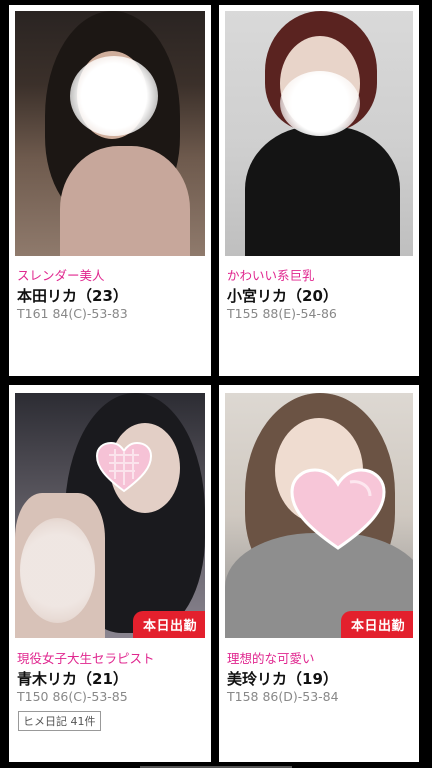  What do you see at coordinates (86, 658) in the screenshot?
I see `catchphrase: 現役女子大生セラピスト` at bounding box center [86, 658].